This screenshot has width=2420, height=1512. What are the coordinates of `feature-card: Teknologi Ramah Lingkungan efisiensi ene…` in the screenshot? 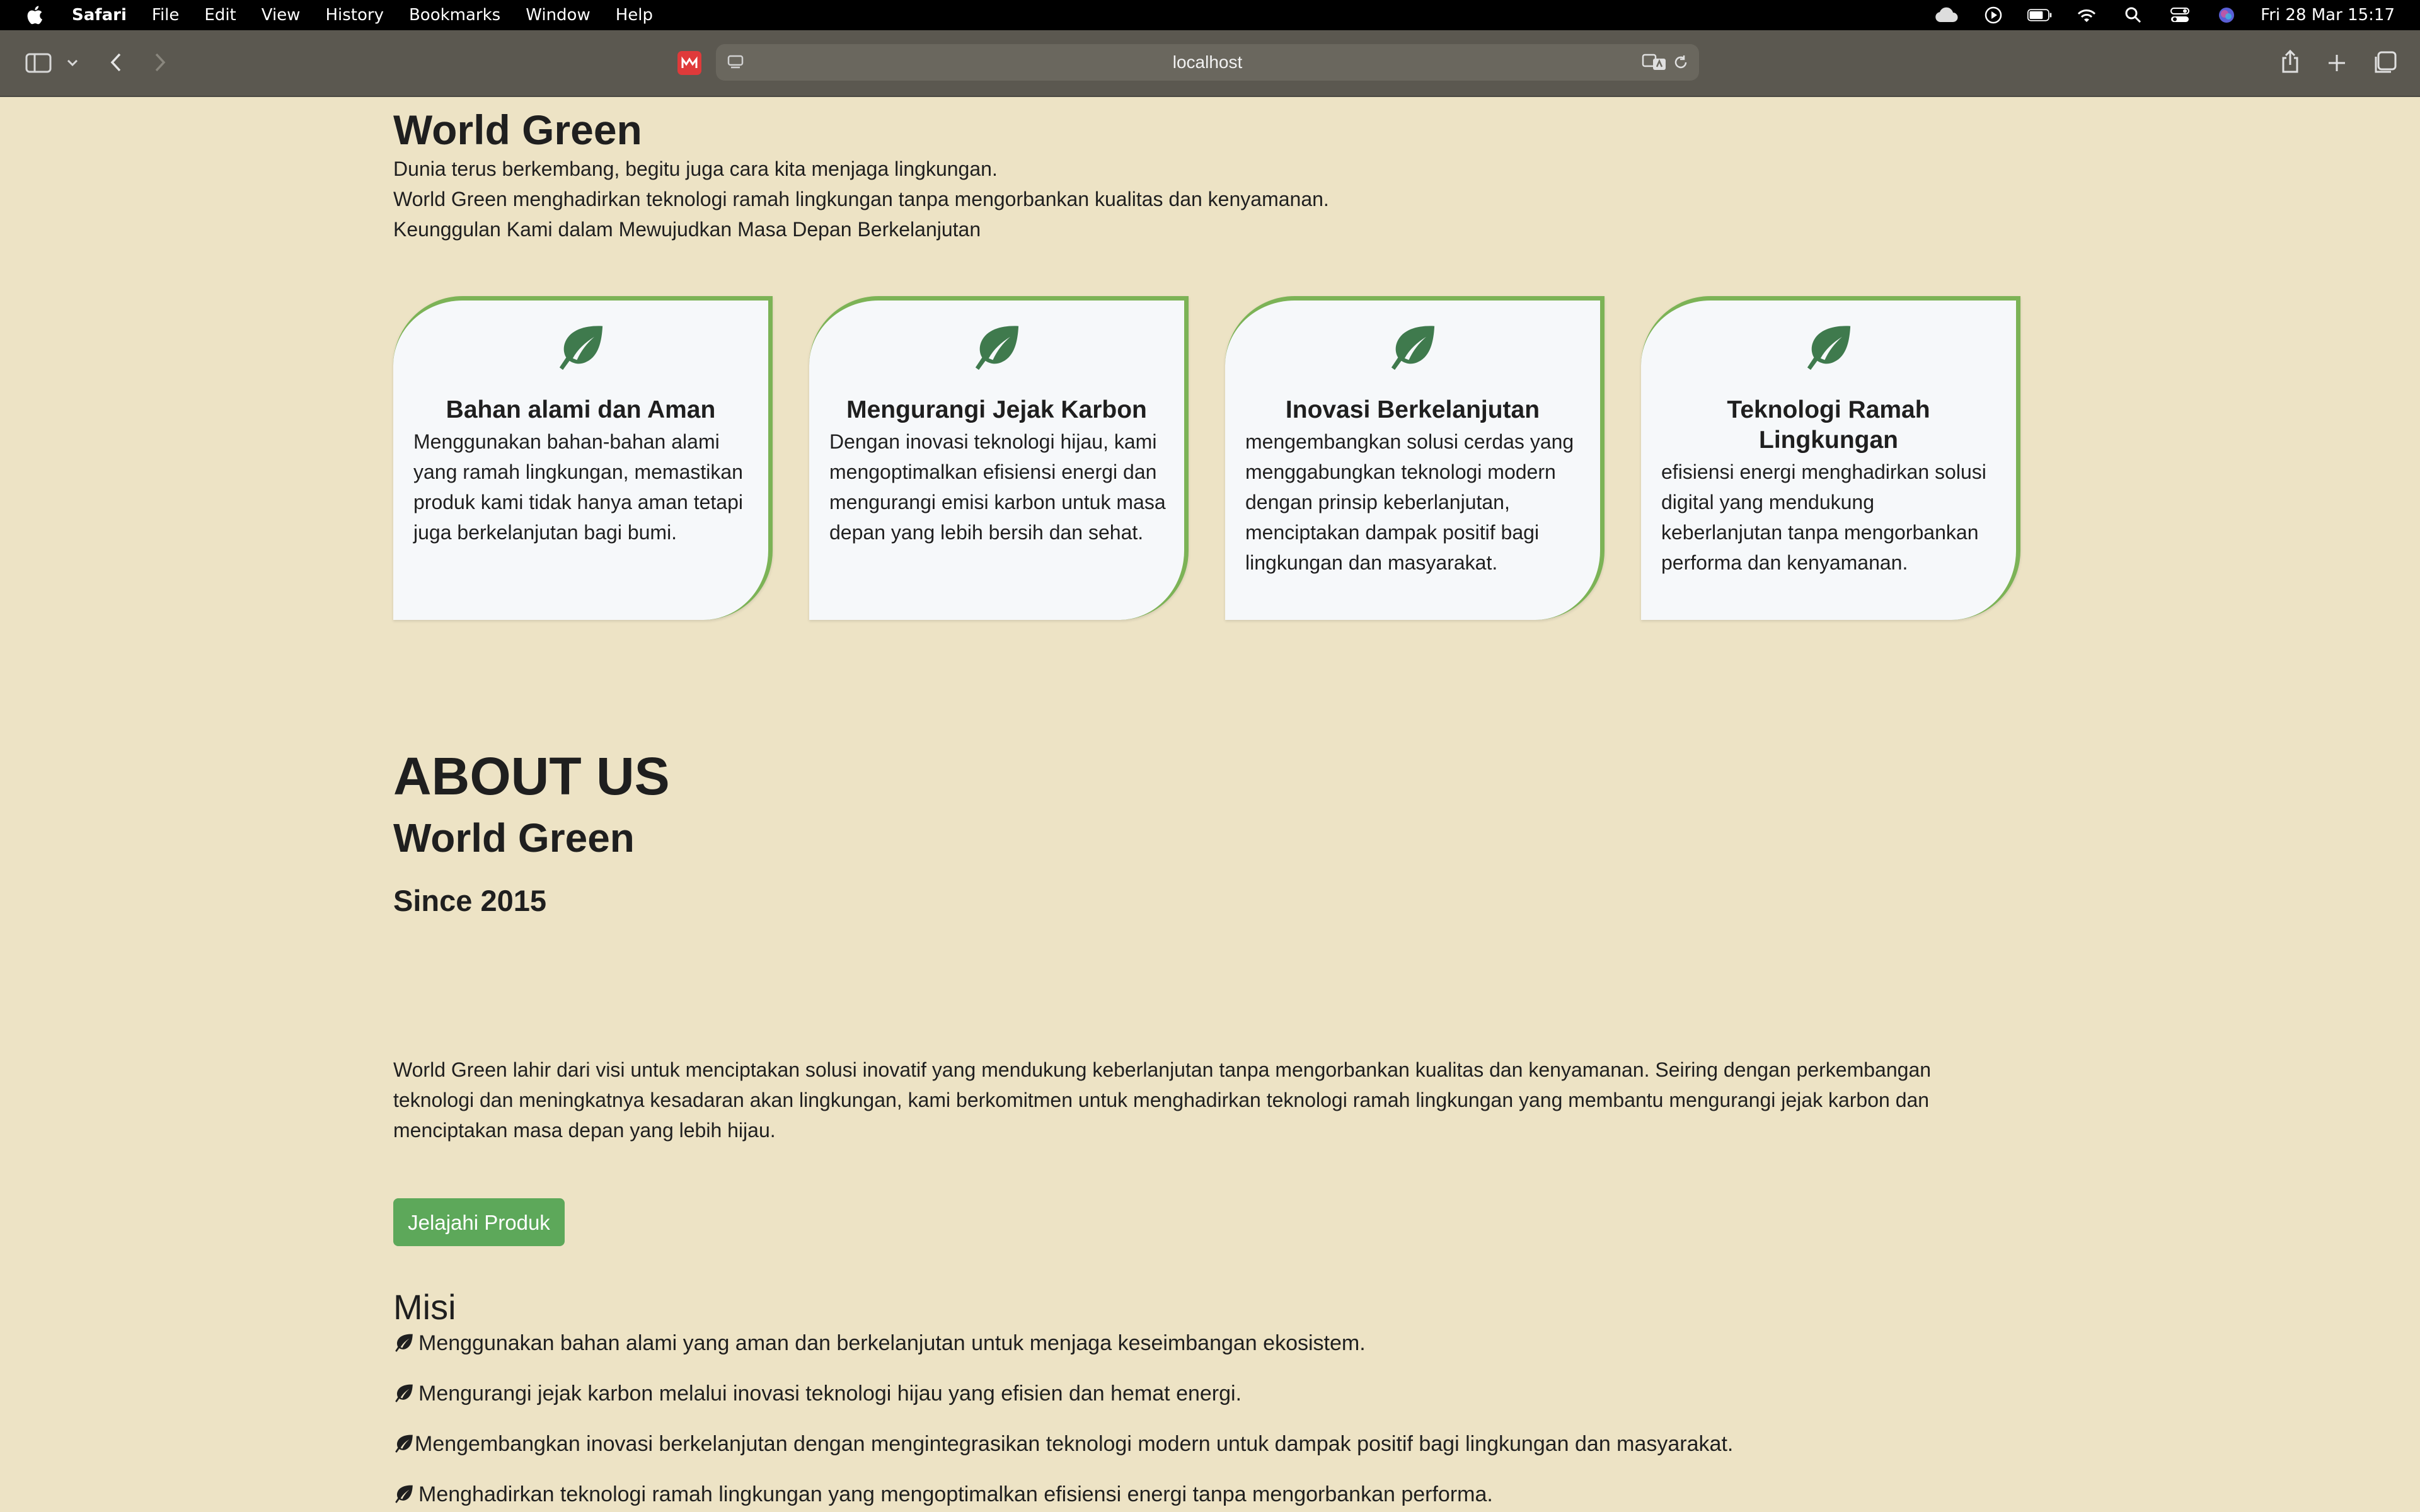 It's located at (1830, 458).